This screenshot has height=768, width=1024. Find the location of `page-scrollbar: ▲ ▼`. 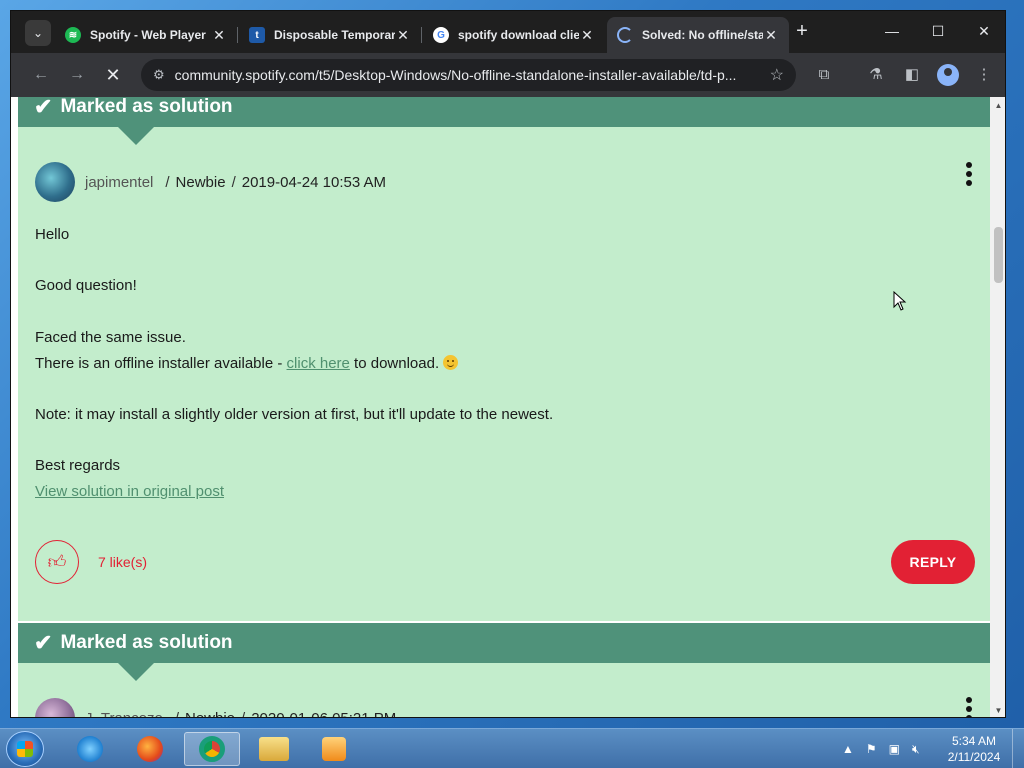

page-scrollbar: ▲ ▼ is located at coordinates (997, 407).